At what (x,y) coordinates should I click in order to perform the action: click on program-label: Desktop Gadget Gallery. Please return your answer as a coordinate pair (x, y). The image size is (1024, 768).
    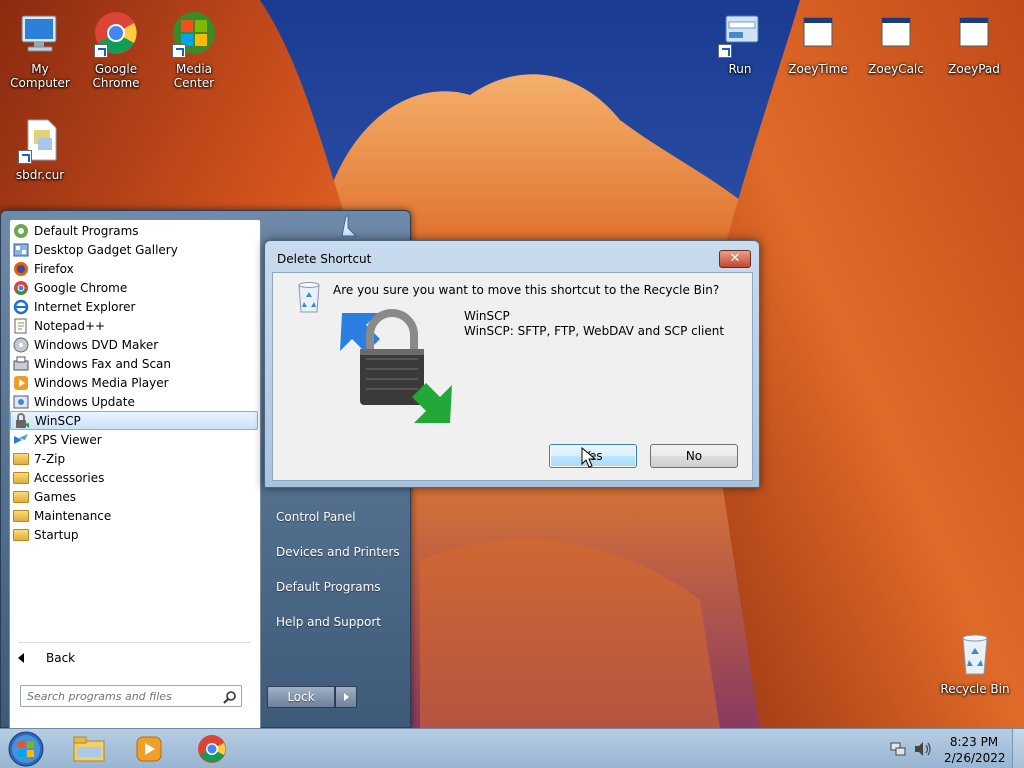
    Looking at the image, I should click on (106, 249).